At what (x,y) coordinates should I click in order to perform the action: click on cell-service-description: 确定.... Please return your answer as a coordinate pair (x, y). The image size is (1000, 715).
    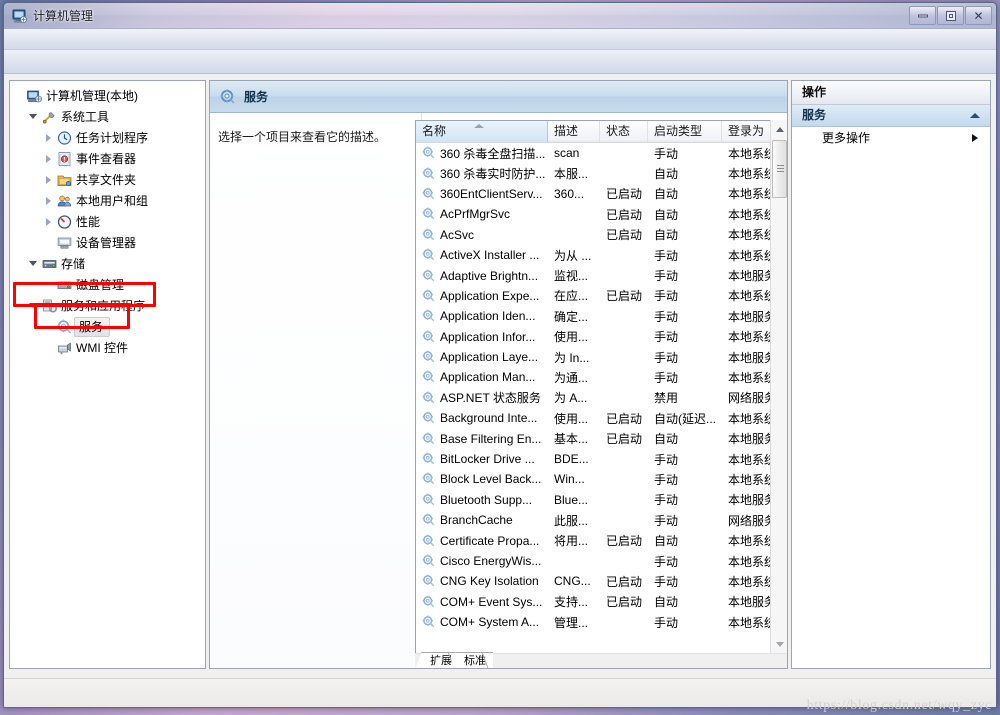
    Looking at the image, I should click on (574, 316).